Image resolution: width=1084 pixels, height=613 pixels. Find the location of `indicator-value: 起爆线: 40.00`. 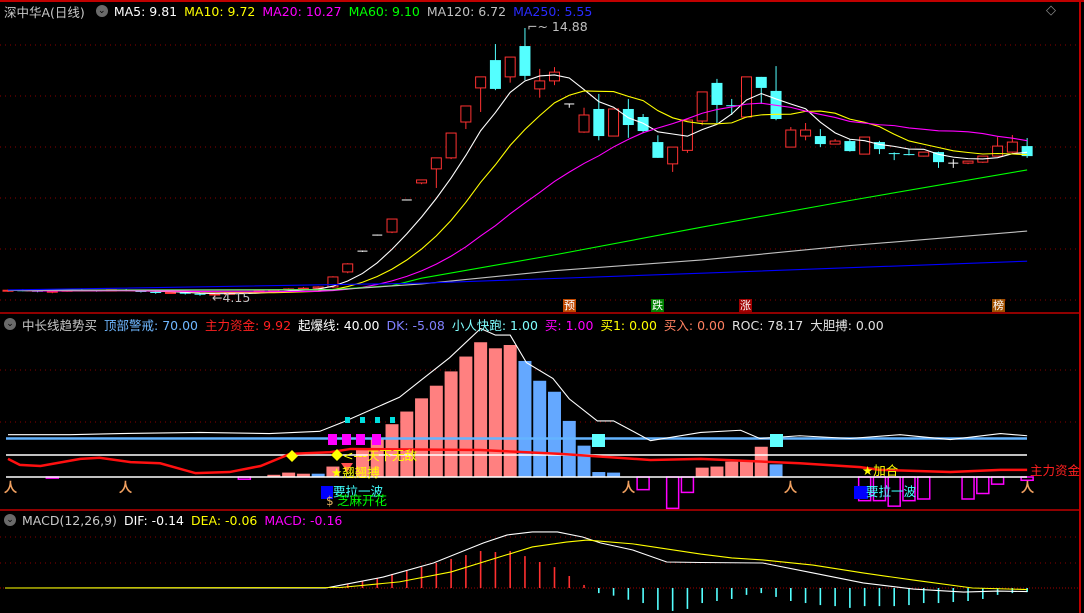

indicator-value: 起爆线: 40.00 is located at coordinates (339, 325).